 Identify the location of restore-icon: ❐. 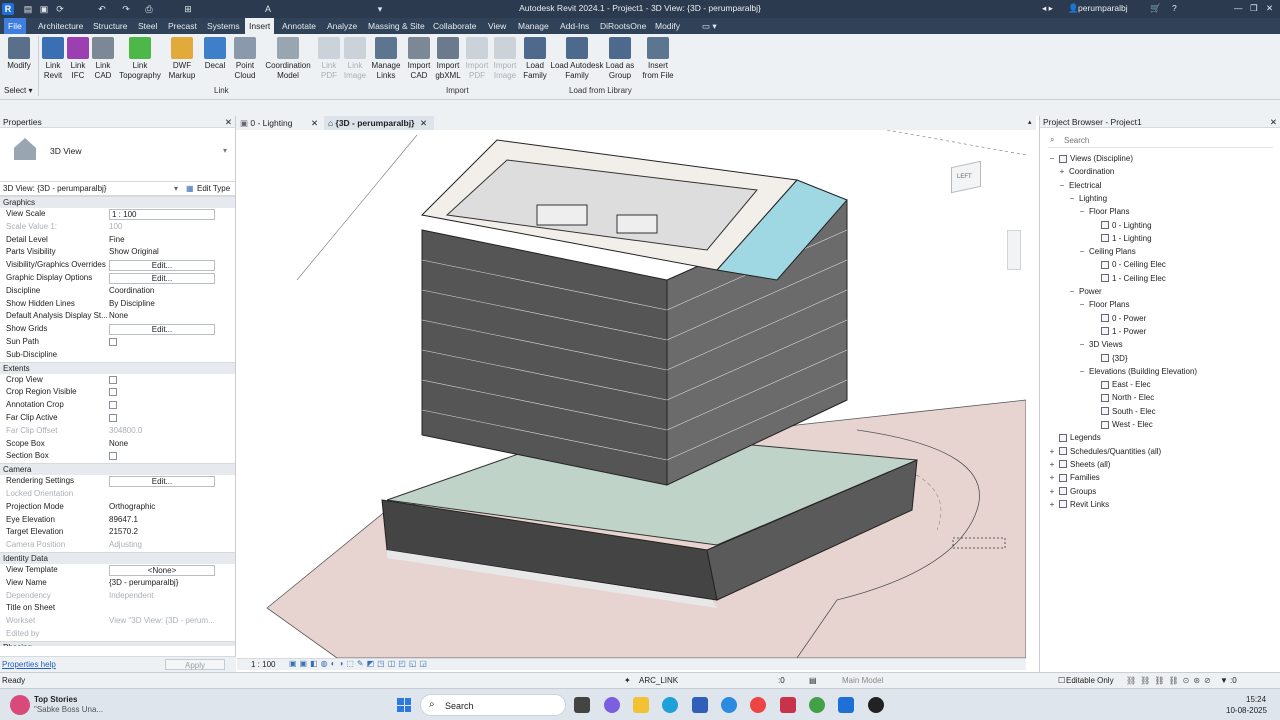
(1254, 8).